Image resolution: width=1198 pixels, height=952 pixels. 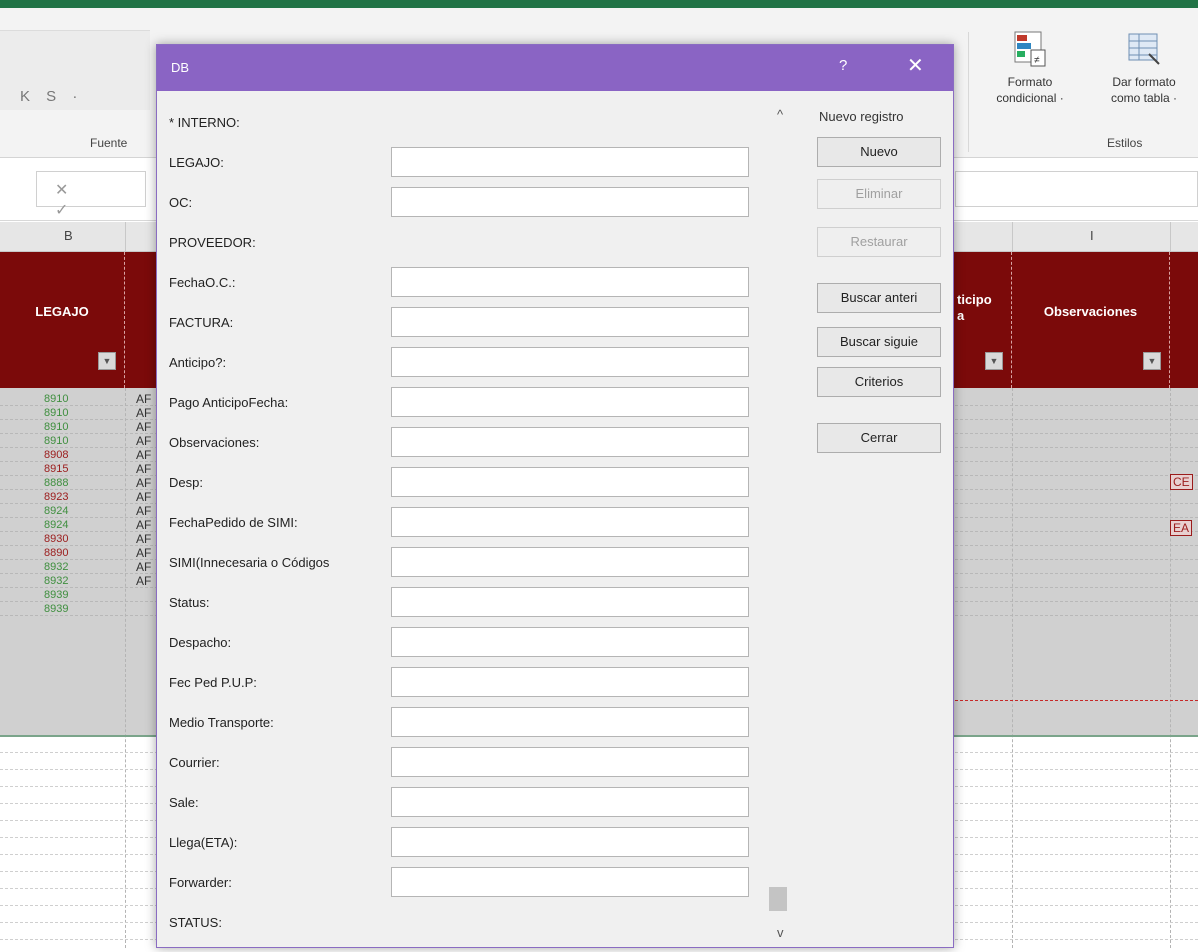 I want to click on conditional-format-button: ≠ Formato condicional ·, so click(x=1030, y=68).